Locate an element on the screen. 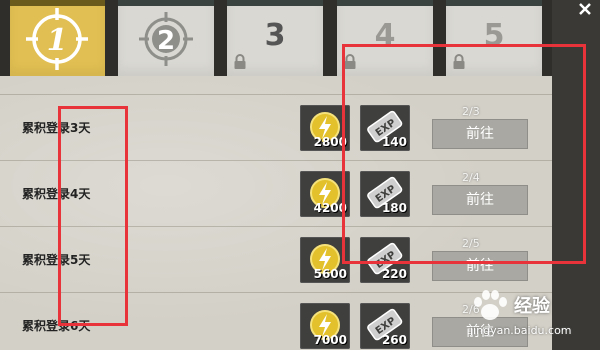 This screenshot has width=600, height=350. close-icon is located at coordinates (585, 9).